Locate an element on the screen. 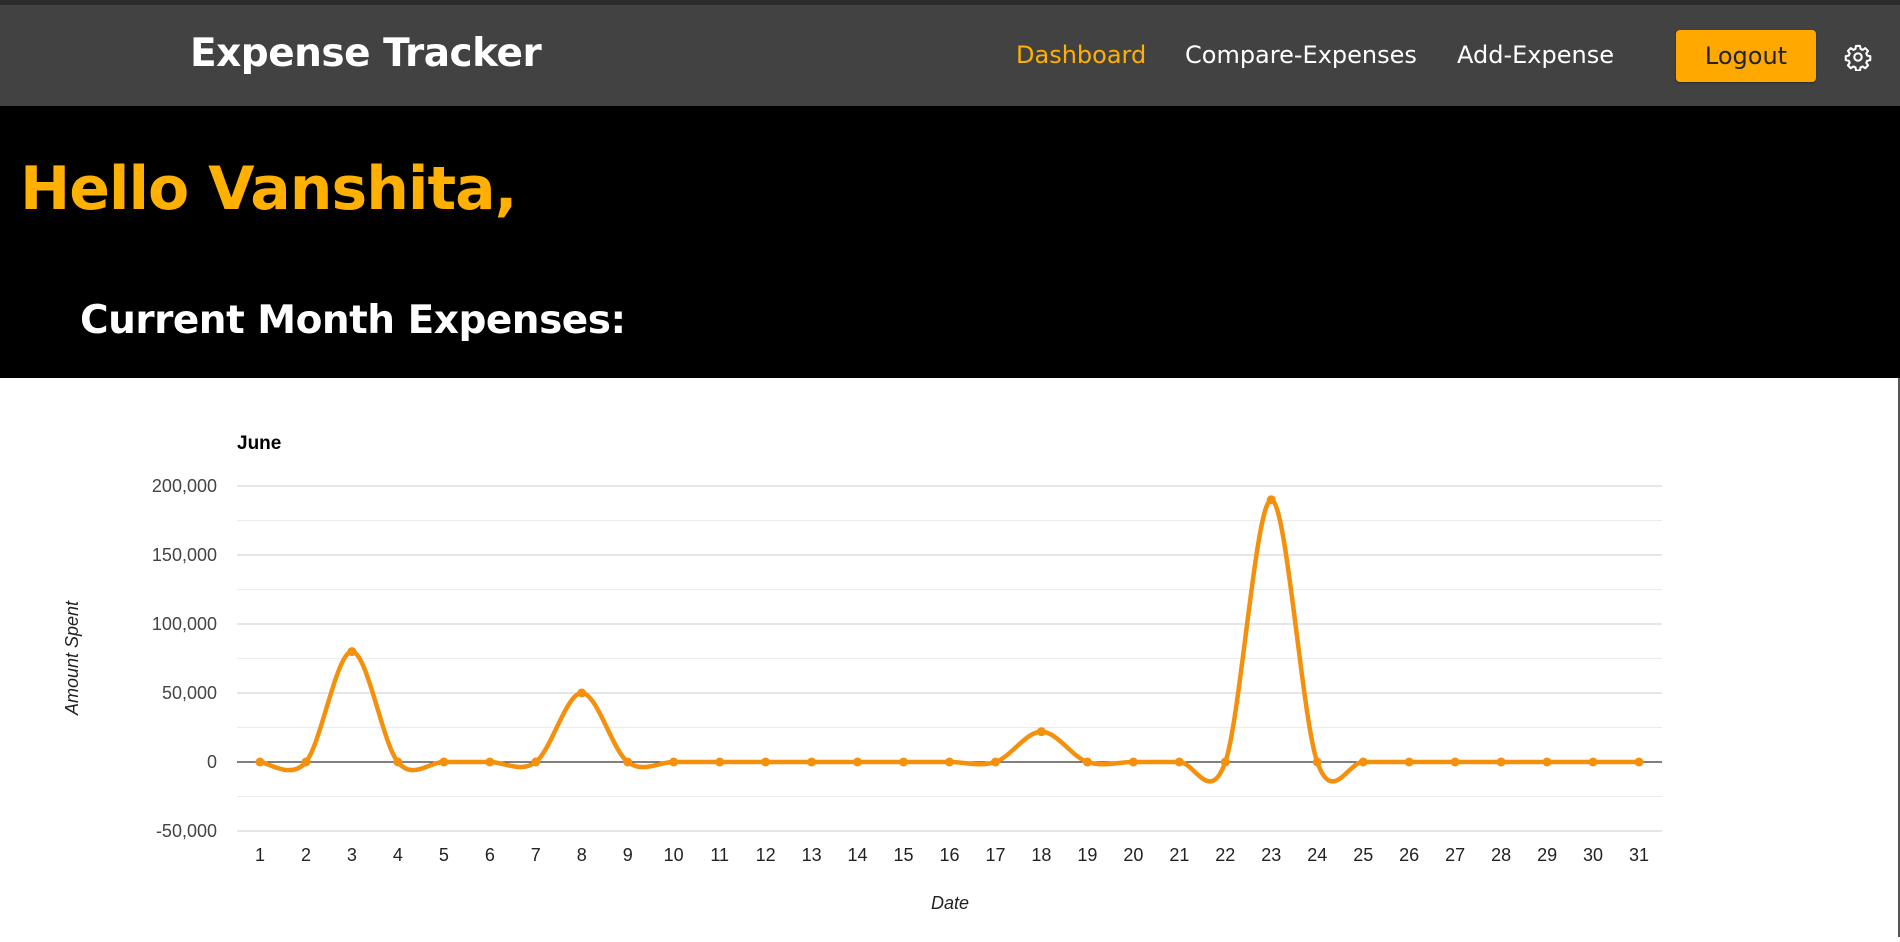  x-tick-label: 23 is located at coordinates (1271, 855).